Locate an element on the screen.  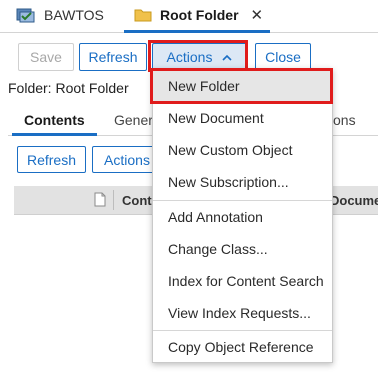
tab-permissions: ons is located at coordinates (344, 120).